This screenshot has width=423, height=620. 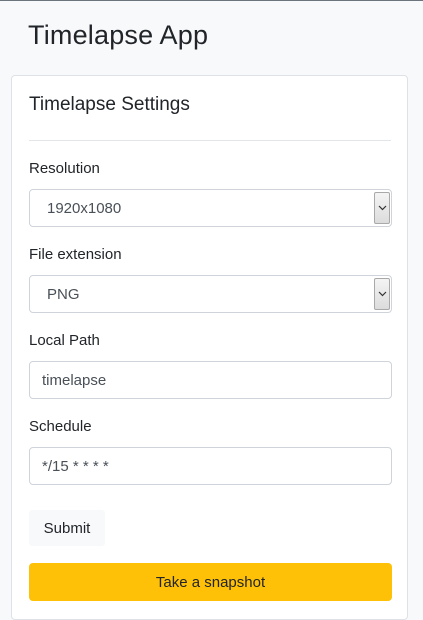 I want to click on local-path-value: timelapse, so click(x=74, y=380).